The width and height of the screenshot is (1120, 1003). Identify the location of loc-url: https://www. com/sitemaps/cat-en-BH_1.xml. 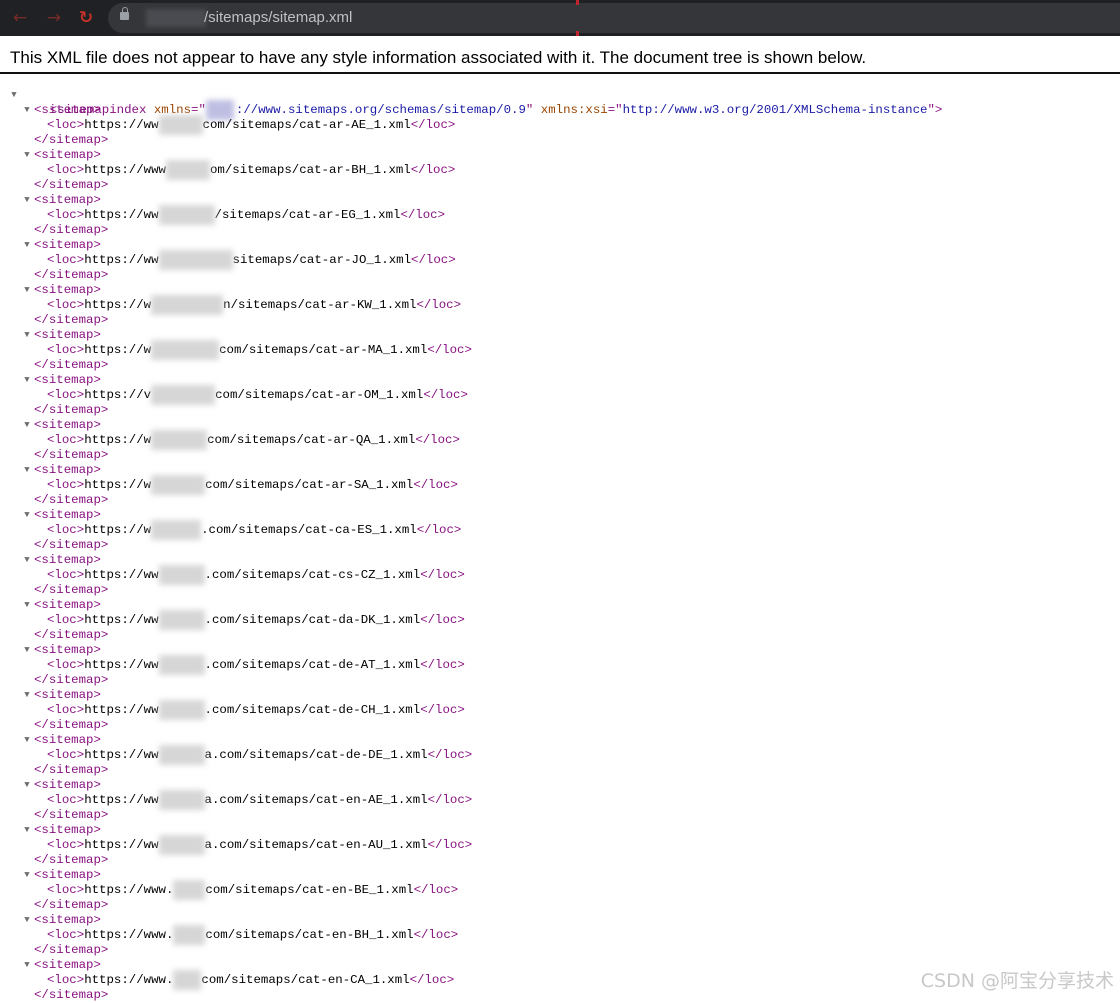
(249, 935).